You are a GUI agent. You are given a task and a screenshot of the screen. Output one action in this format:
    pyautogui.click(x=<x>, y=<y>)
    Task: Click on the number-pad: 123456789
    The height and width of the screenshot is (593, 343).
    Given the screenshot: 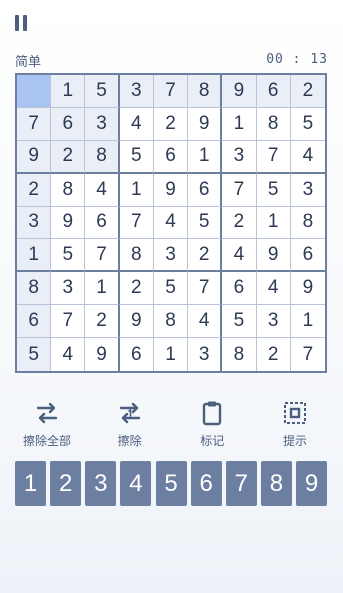 What is the action you would take?
    pyautogui.click(x=171, y=483)
    